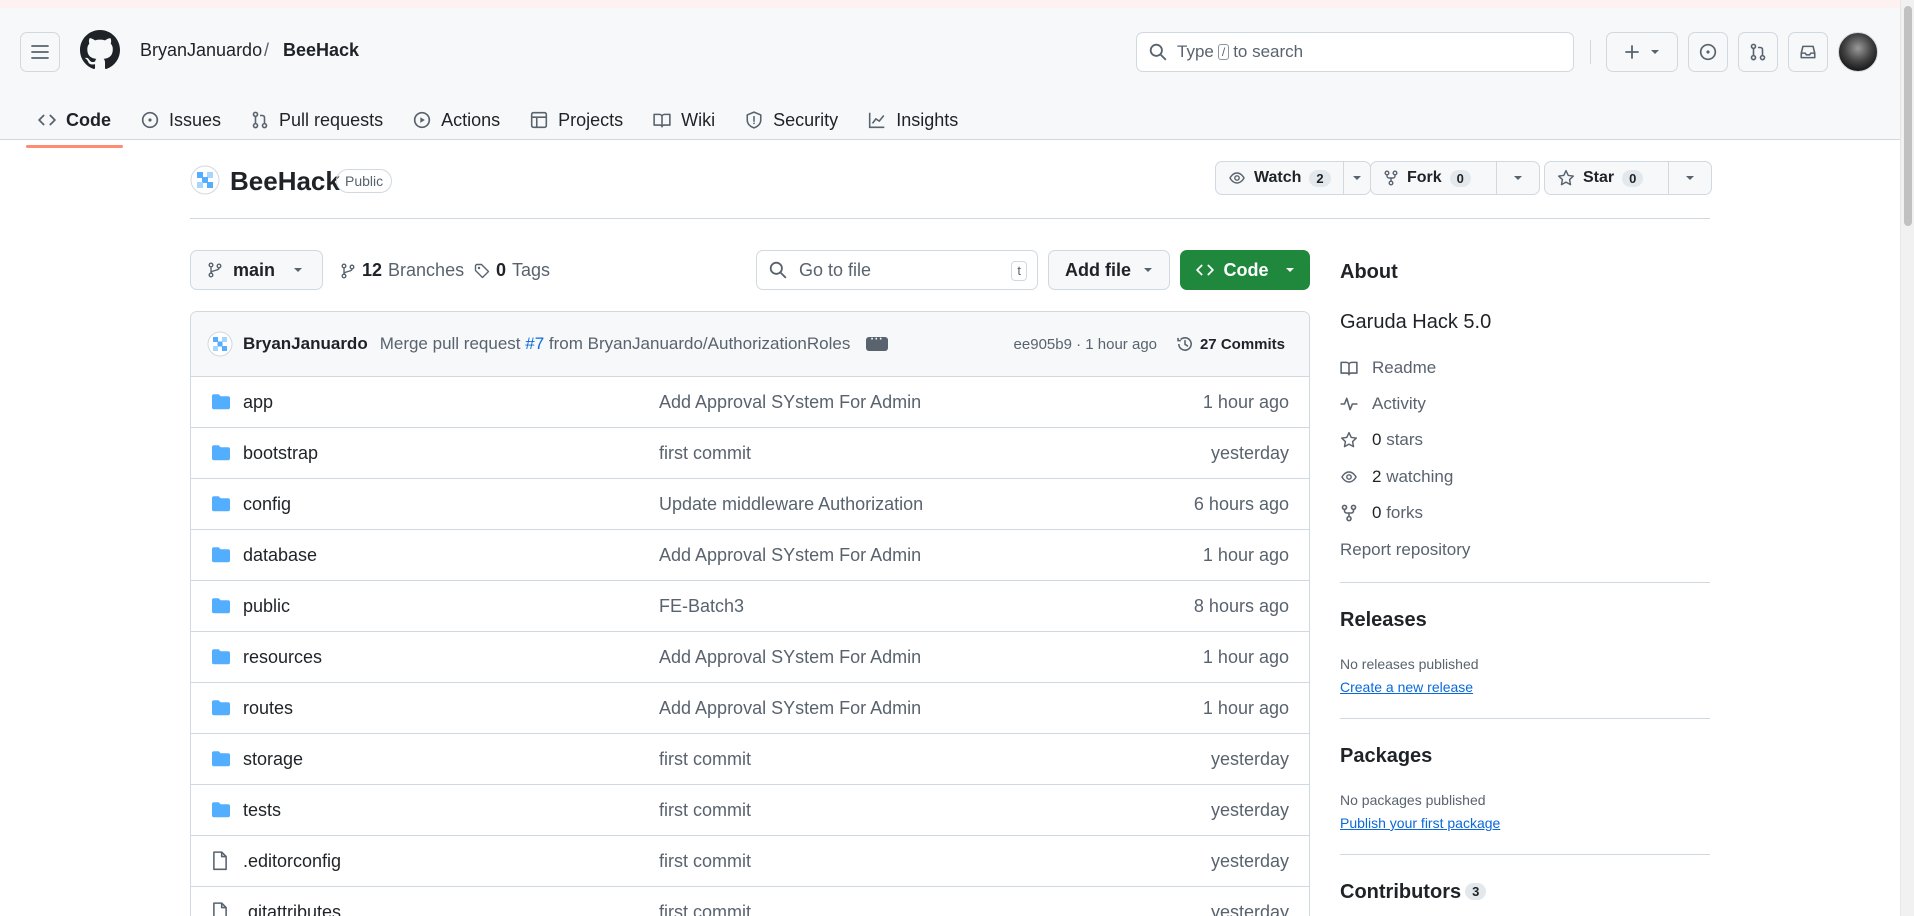 The width and height of the screenshot is (1914, 916). Describe the element at coordinates (1758, 52) in the screenshot. I see `pull-requests-shortcut-button` at that location.